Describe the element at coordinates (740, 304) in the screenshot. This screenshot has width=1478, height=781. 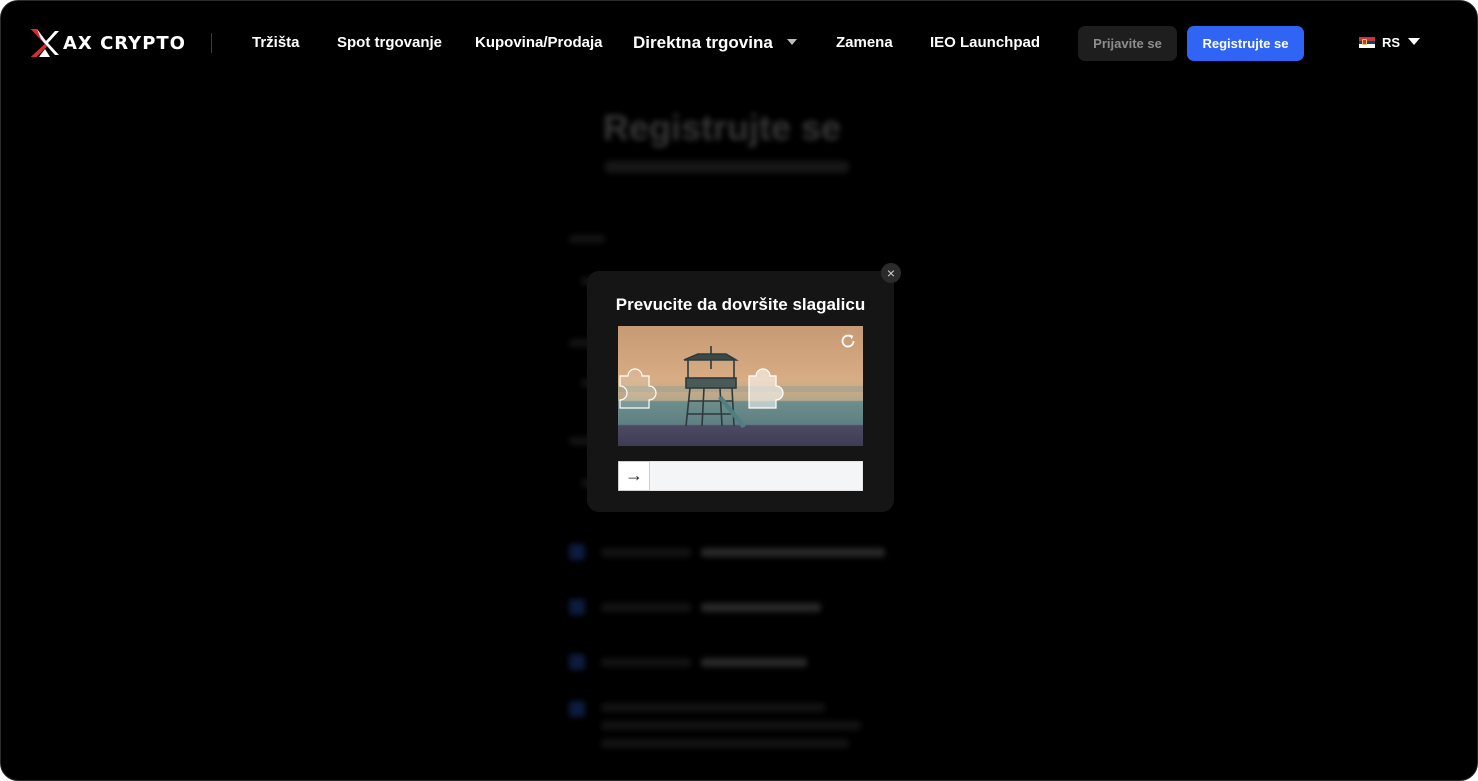
I see `captcha-title: Prevucite da dovršite slagalicu` at that location.